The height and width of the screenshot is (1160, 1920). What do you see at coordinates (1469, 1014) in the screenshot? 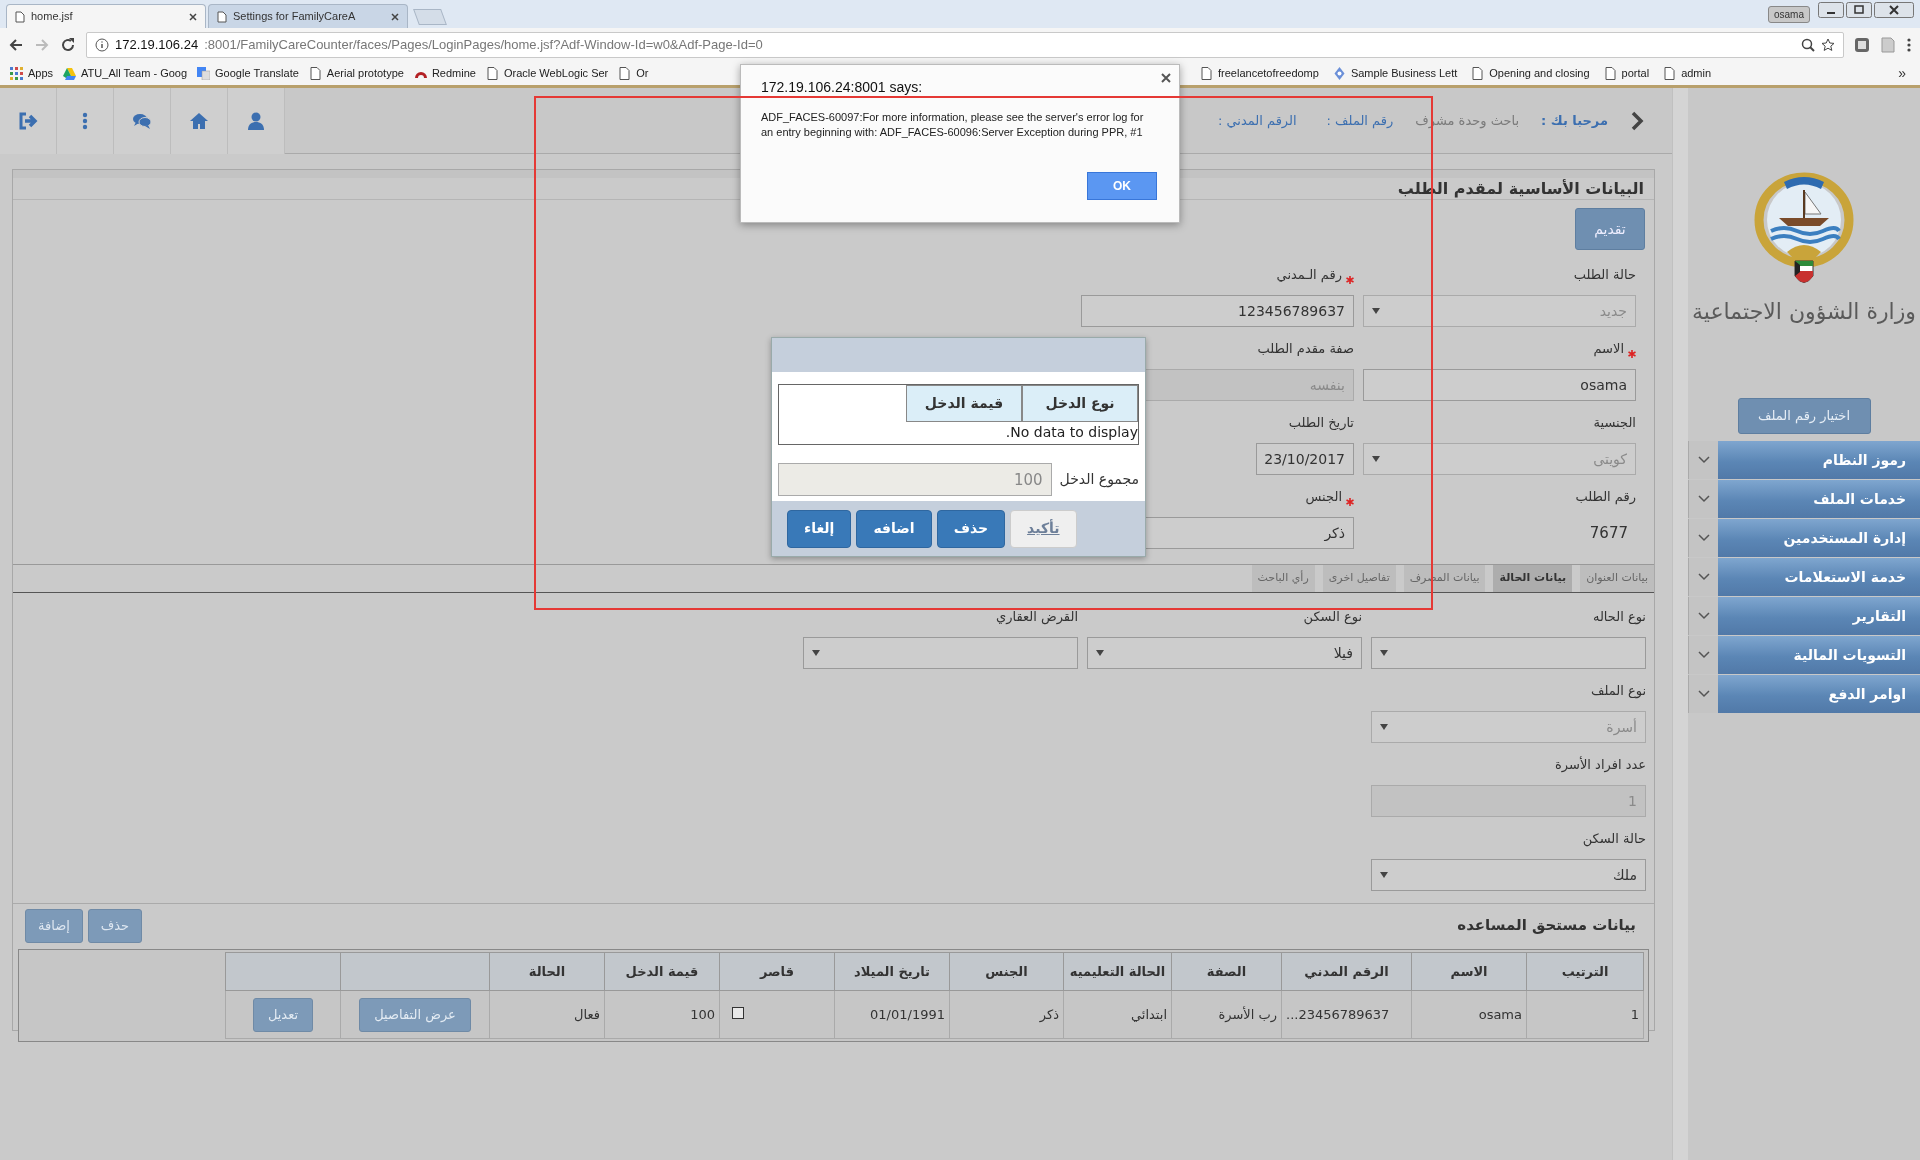
I see `table-cell: osama` at bounding box center [1469, 1014].